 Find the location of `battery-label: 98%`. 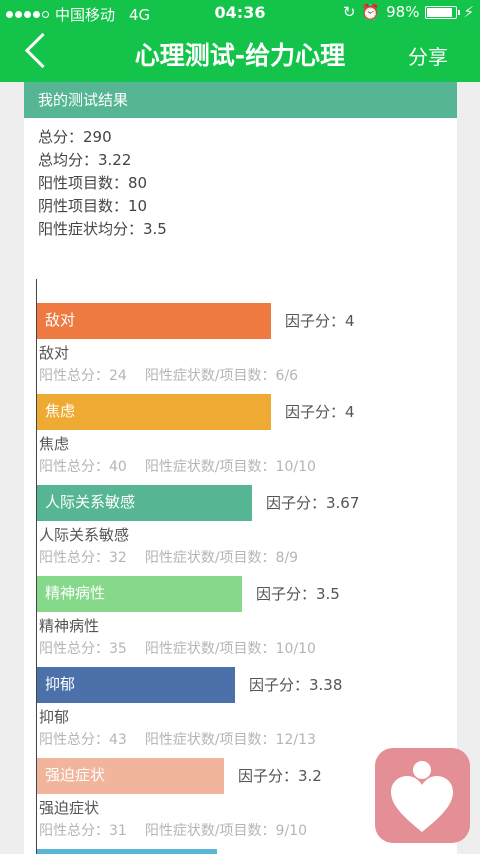

battery-label: 98% is located at coordinates (403, 12).